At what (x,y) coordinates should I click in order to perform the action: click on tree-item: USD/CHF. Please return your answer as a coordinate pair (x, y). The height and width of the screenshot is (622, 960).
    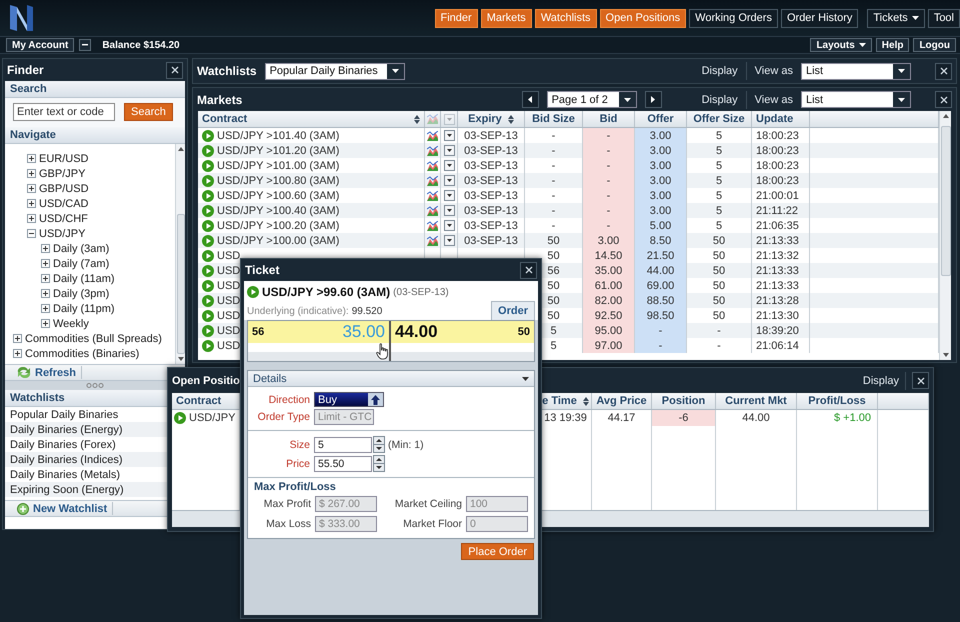
    Looking at the image, I should click on (63, 218).